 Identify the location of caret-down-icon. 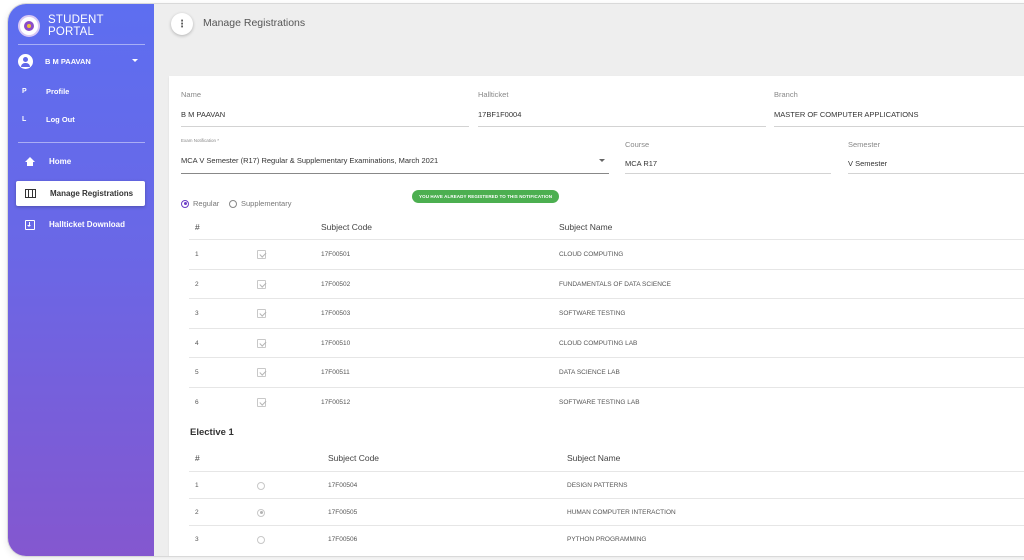
(135, 60).